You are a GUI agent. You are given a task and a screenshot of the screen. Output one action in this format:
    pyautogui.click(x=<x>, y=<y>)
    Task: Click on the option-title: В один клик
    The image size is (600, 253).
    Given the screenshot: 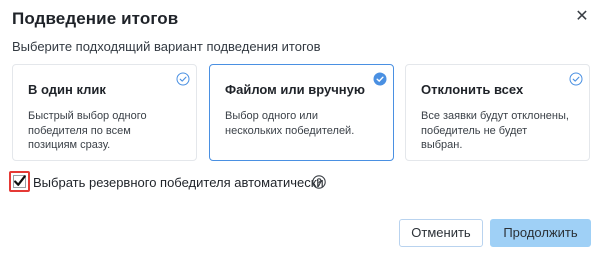 What is the action you would take?
    pyautogui.click(x=67, y=89)
    